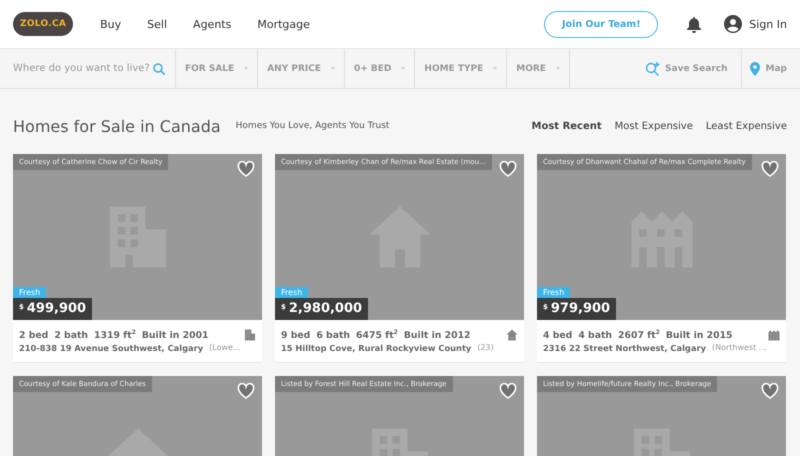 This screenshot has width=800, height=456. Describe the element at coordinates (157, 24) in the screenshot. I see `nav-link: Sell` at that location.